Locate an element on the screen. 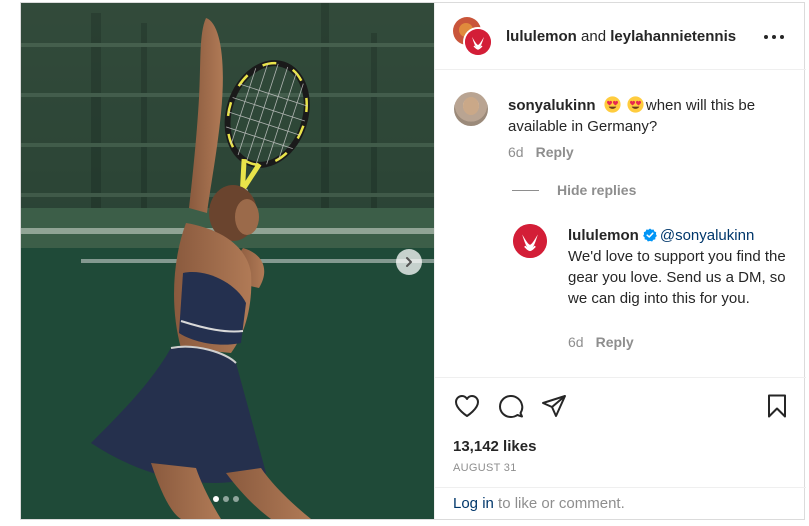 The image size is (809, 526). reply-age: 6d is located at coordinates (576, 342).